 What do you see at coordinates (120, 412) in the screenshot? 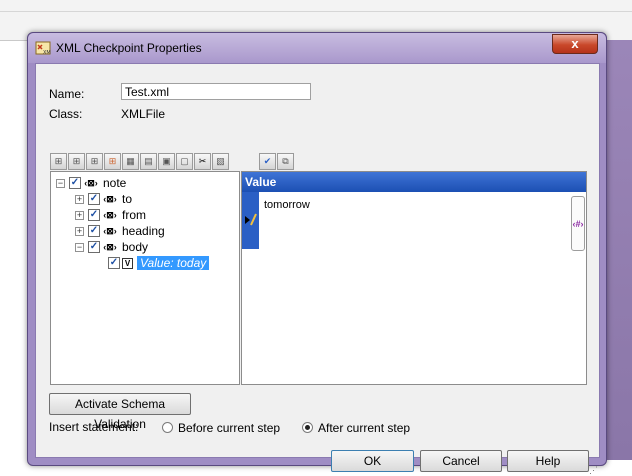
I see `activate-schema-button: Activate Schema Validation` at bounding box center [120, 412].